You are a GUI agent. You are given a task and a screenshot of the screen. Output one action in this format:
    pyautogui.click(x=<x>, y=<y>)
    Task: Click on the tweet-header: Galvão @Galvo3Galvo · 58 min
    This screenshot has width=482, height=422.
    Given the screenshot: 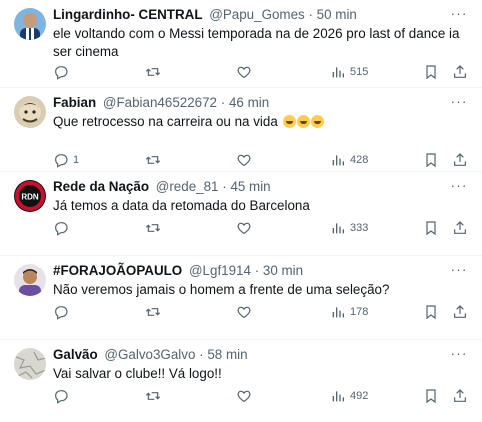 What is the action you would take?
    pyautogui.click(x=262, y=355)
    